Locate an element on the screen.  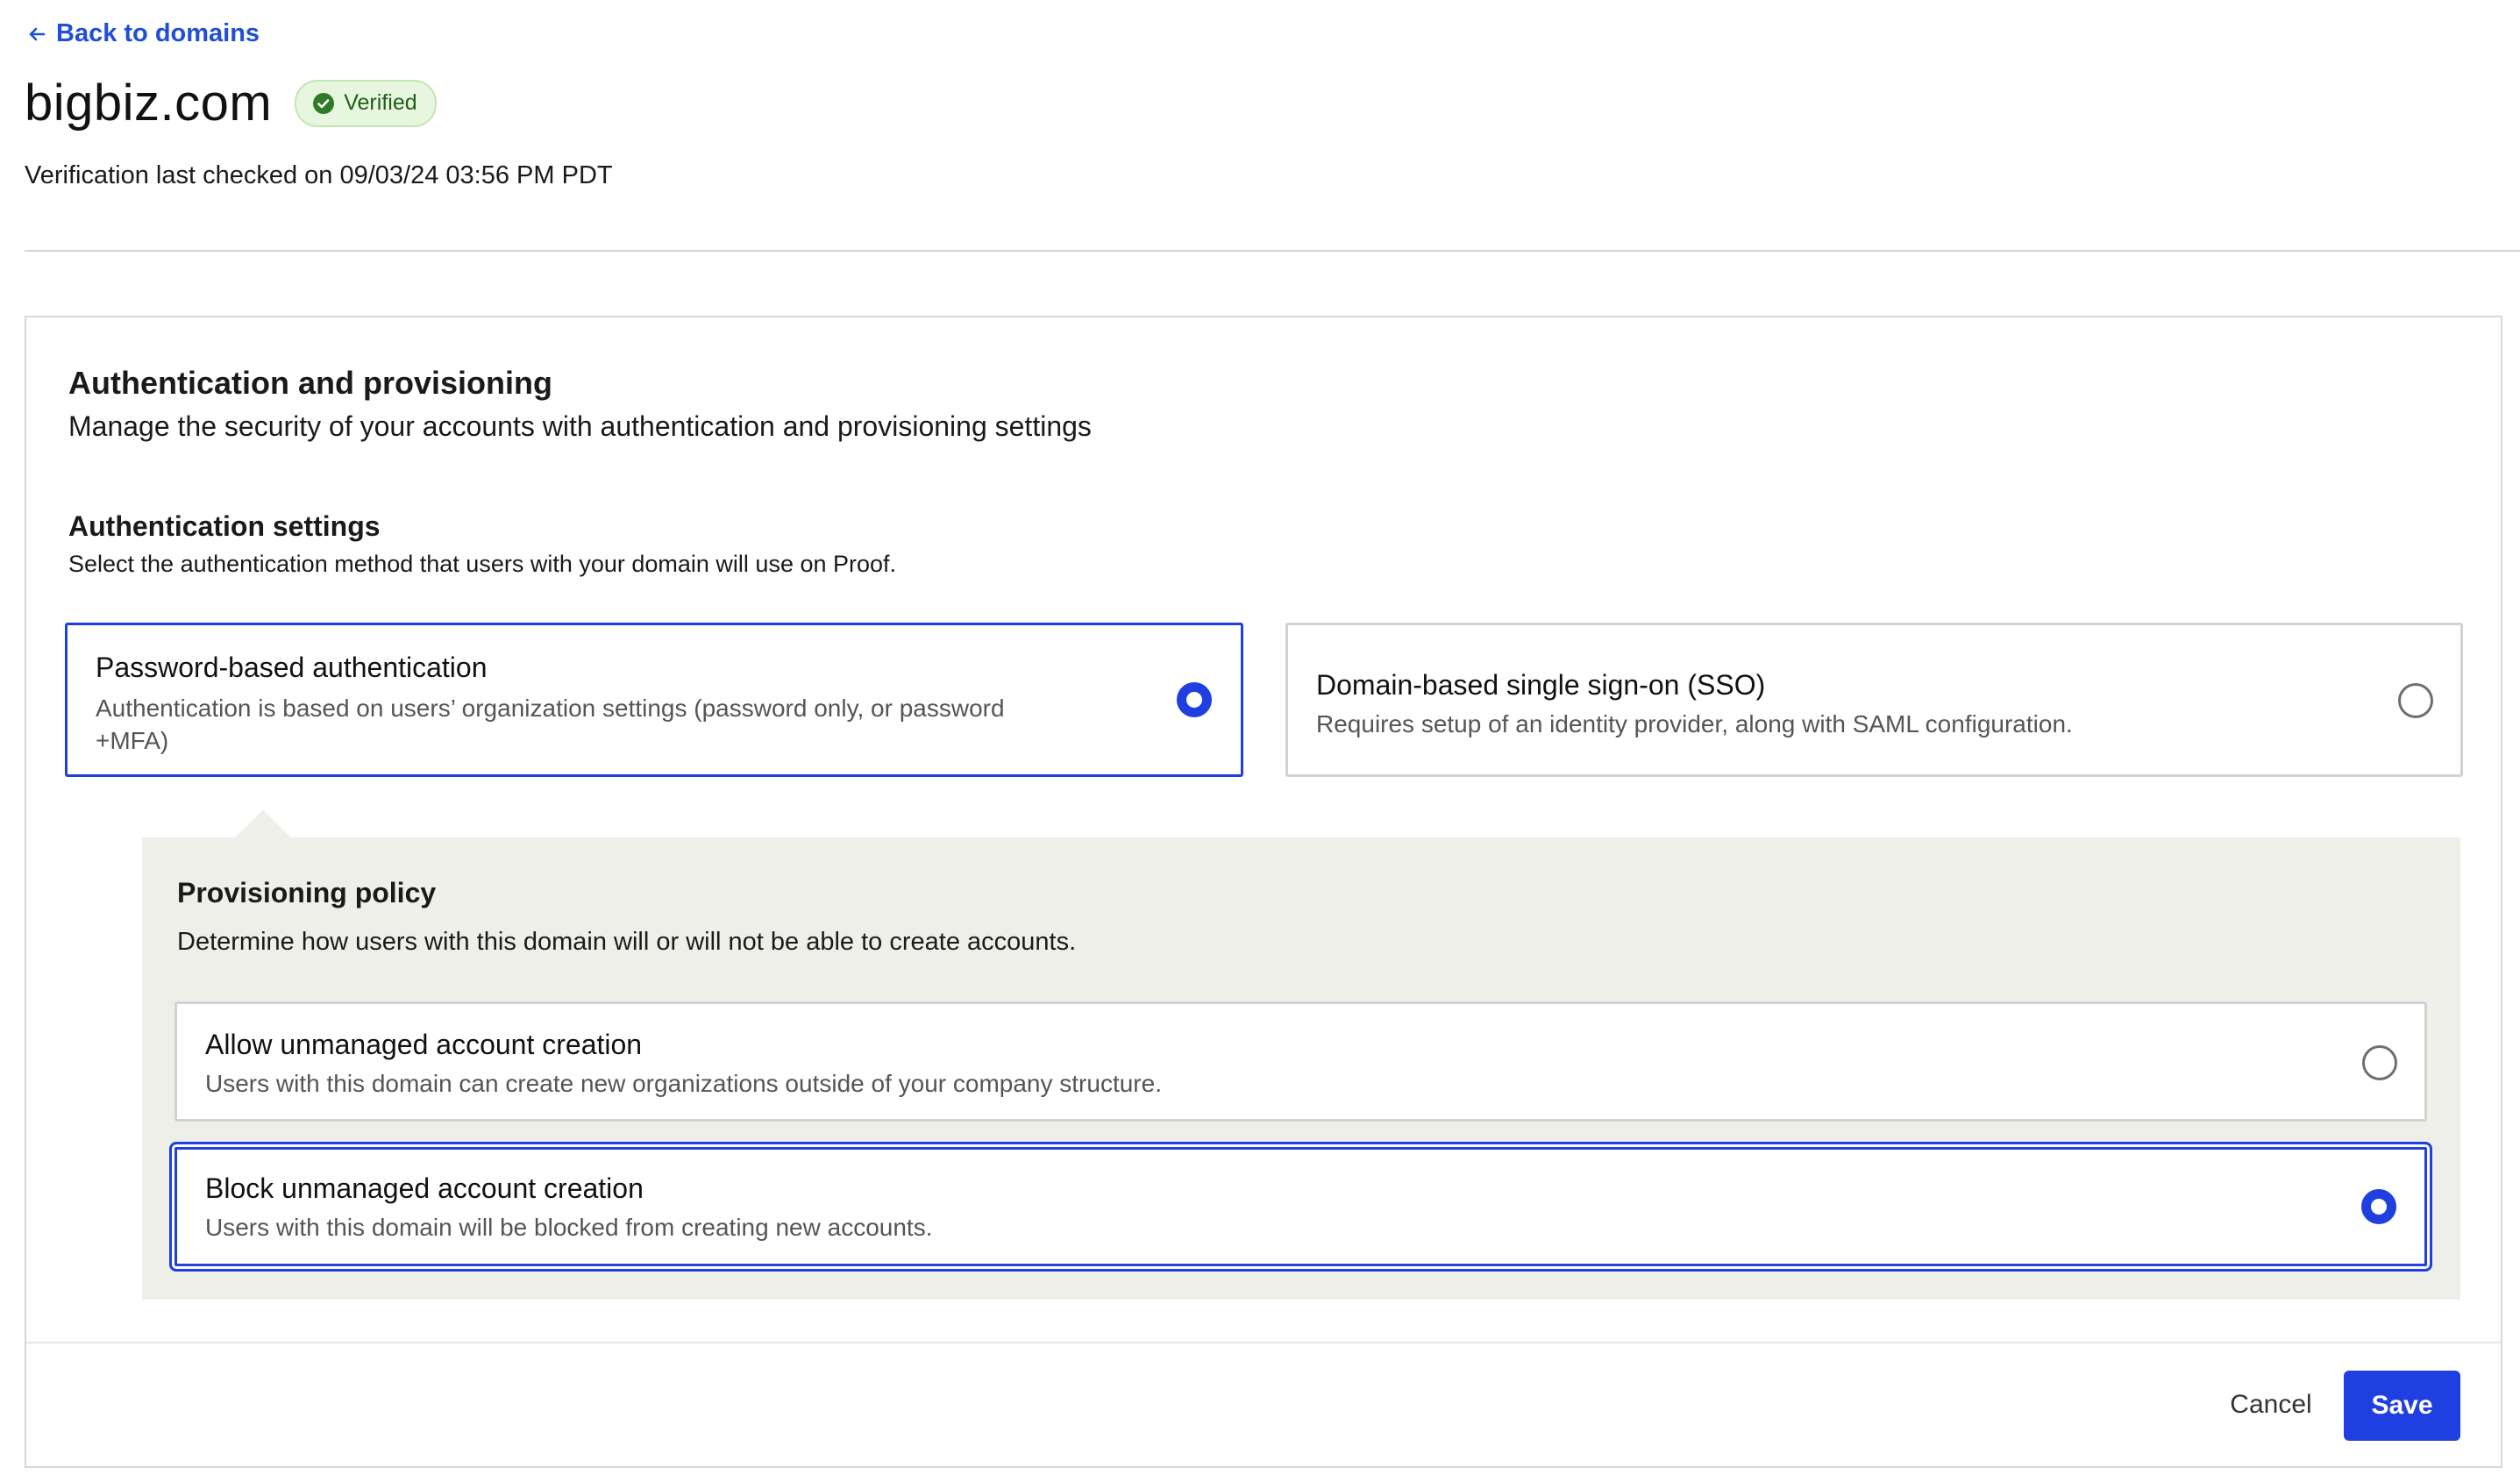
allow-unmanaged-radio is located at coordinates (2379, 1062).